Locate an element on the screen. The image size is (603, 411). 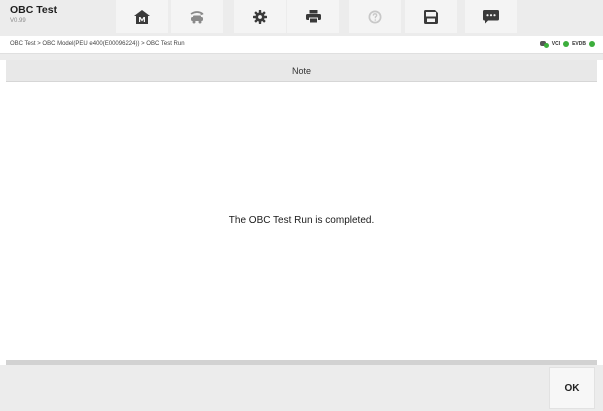
vehicle-swap-icon is located at coordinates (197, 16).